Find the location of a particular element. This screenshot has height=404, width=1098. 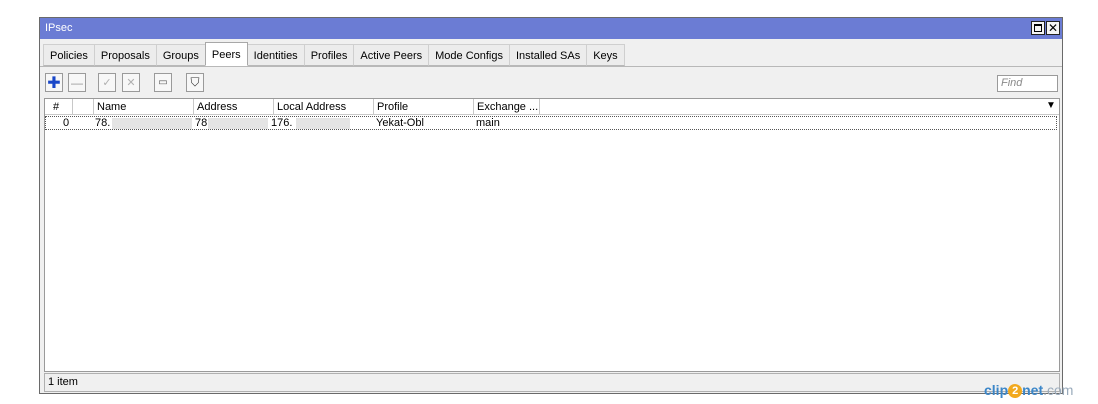

check-icon: ✓ is located at coordinates (107, 83).